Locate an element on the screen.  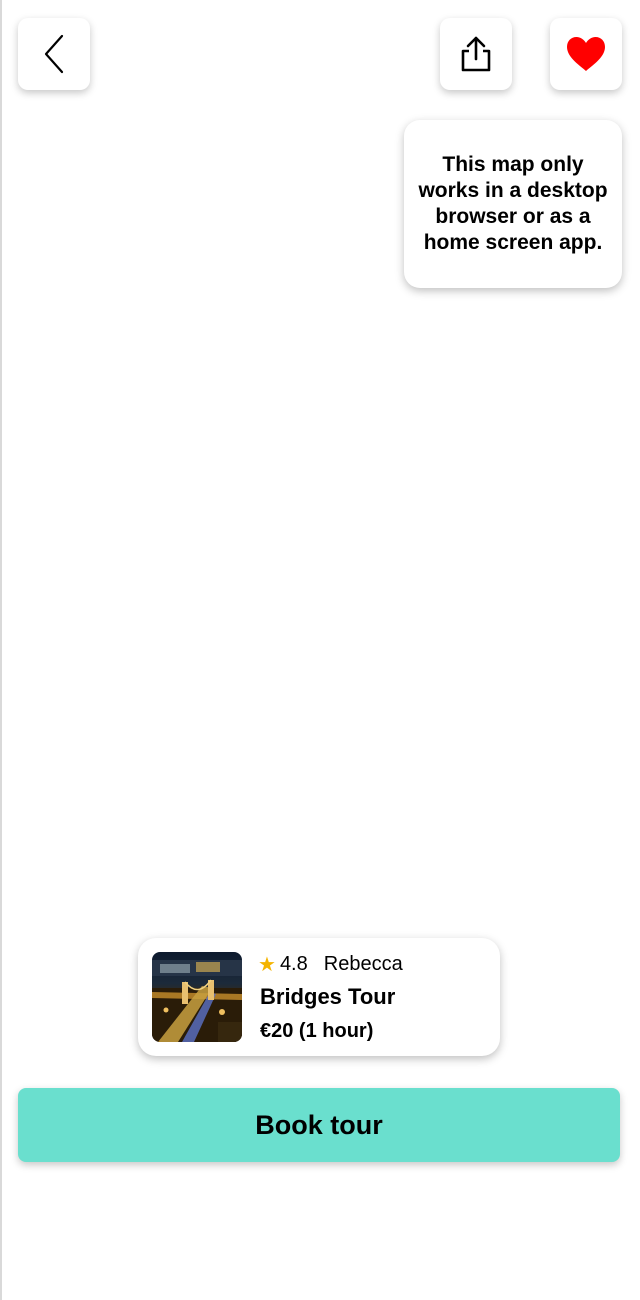
share-icon is located at coordinates (476, 54).